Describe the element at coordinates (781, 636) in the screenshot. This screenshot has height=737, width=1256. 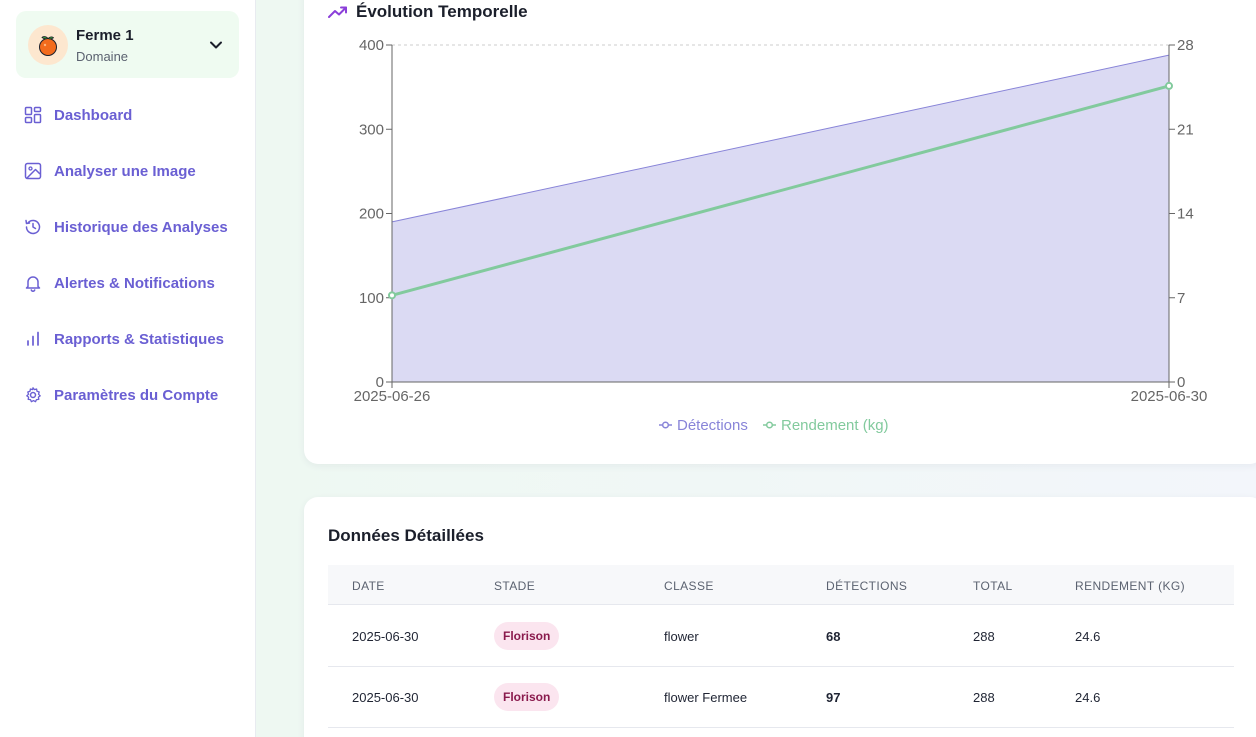
I see `table-row: 2025-06-30 Florison flower 68 288 24.6` at that location.